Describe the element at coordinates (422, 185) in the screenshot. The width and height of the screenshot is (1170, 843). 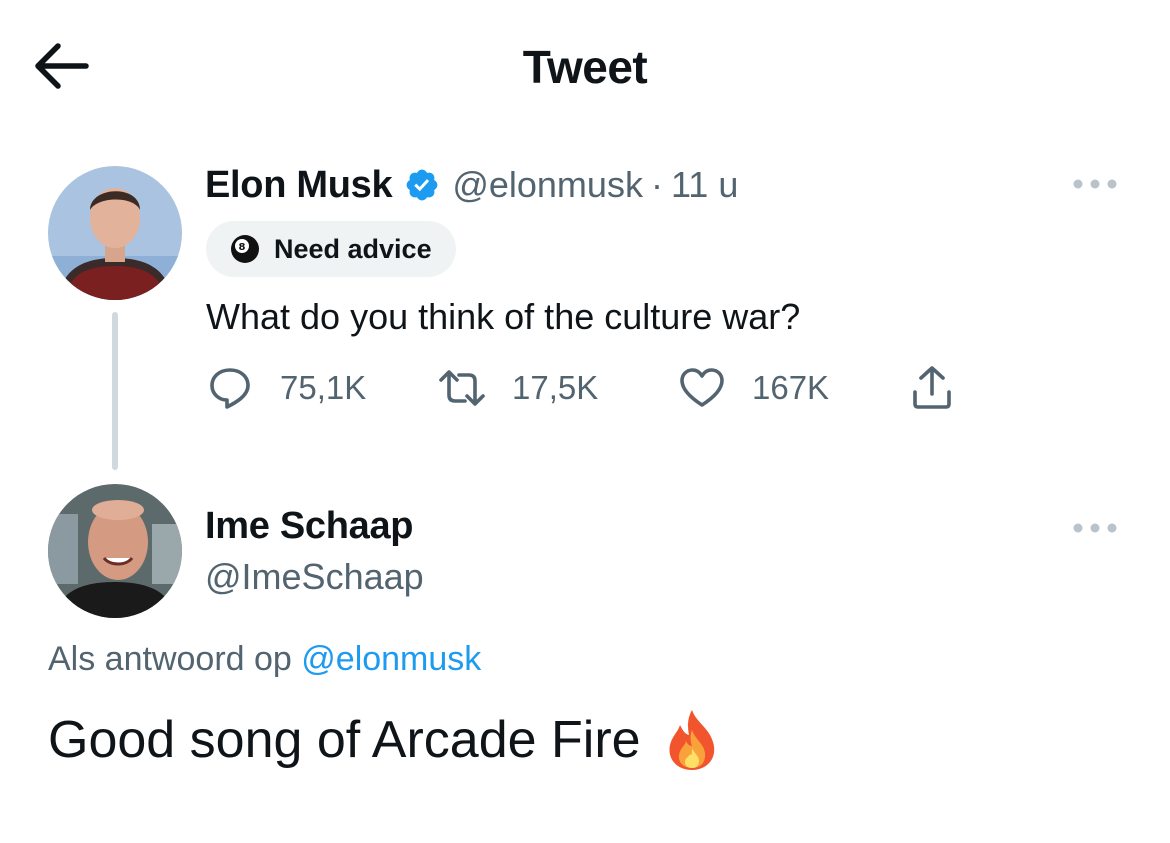
I see `verified-badge-icon` at that location.